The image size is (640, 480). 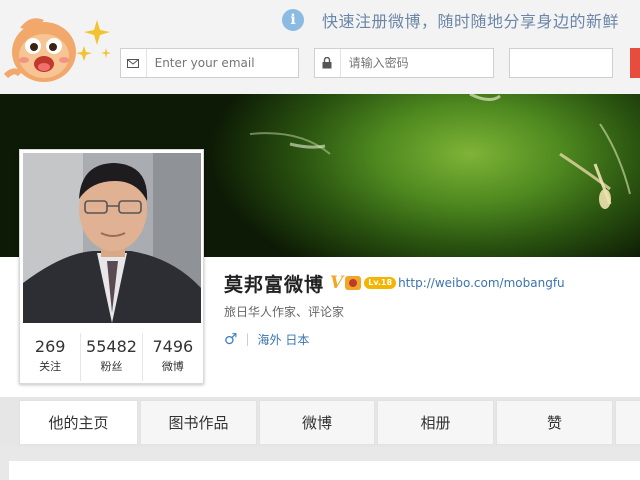 I want to click on lock-icon, so click(x=328, y=63).